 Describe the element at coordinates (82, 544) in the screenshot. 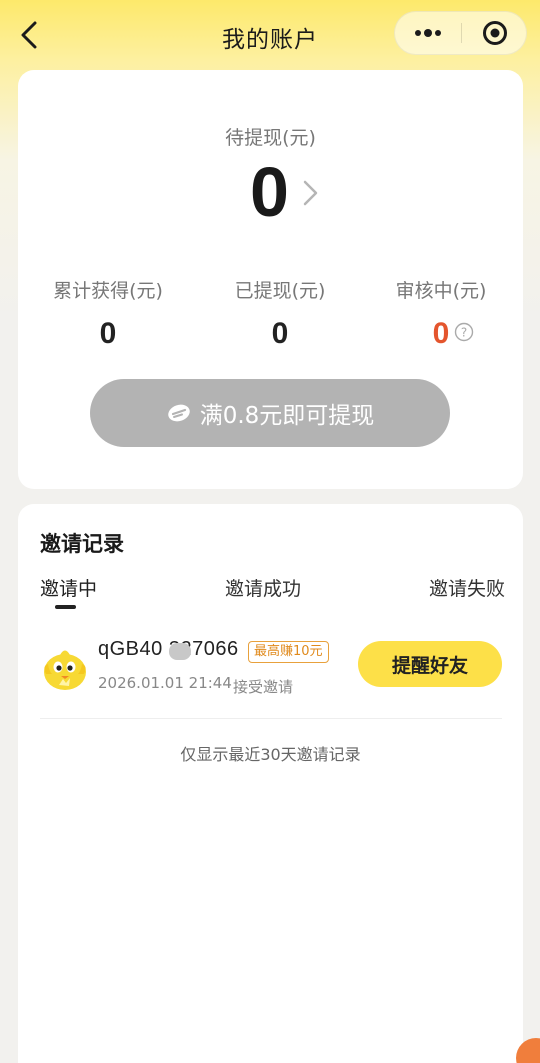

I see `records-title: 邀请记录` at that location.